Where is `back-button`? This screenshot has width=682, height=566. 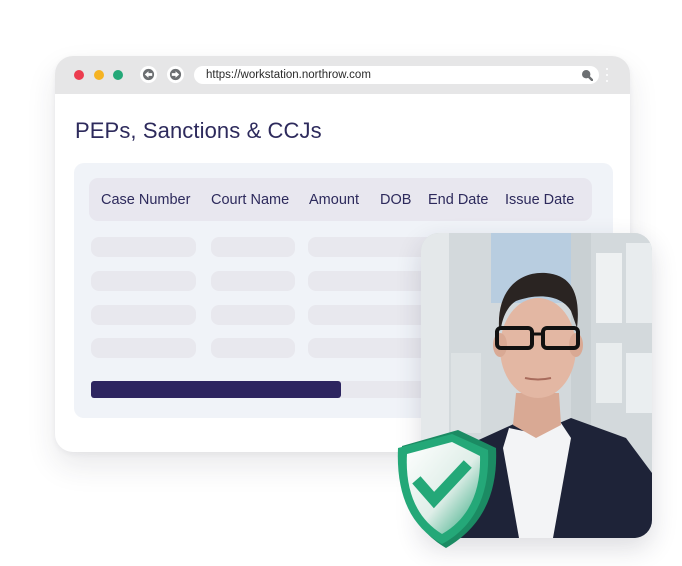
back-button is located at coordinates (148, 74).